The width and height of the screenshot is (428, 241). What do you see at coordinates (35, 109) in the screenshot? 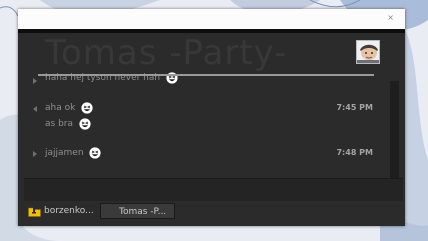
I see `incoming-arrow-icon` at bounding box center [35, 109].